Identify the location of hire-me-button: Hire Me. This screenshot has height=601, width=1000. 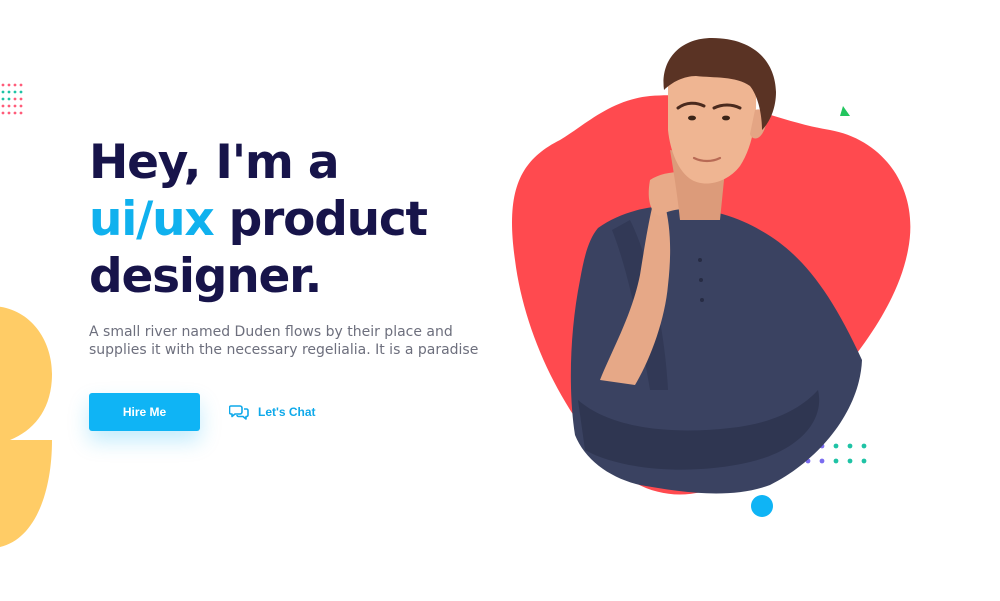
(144, 412).